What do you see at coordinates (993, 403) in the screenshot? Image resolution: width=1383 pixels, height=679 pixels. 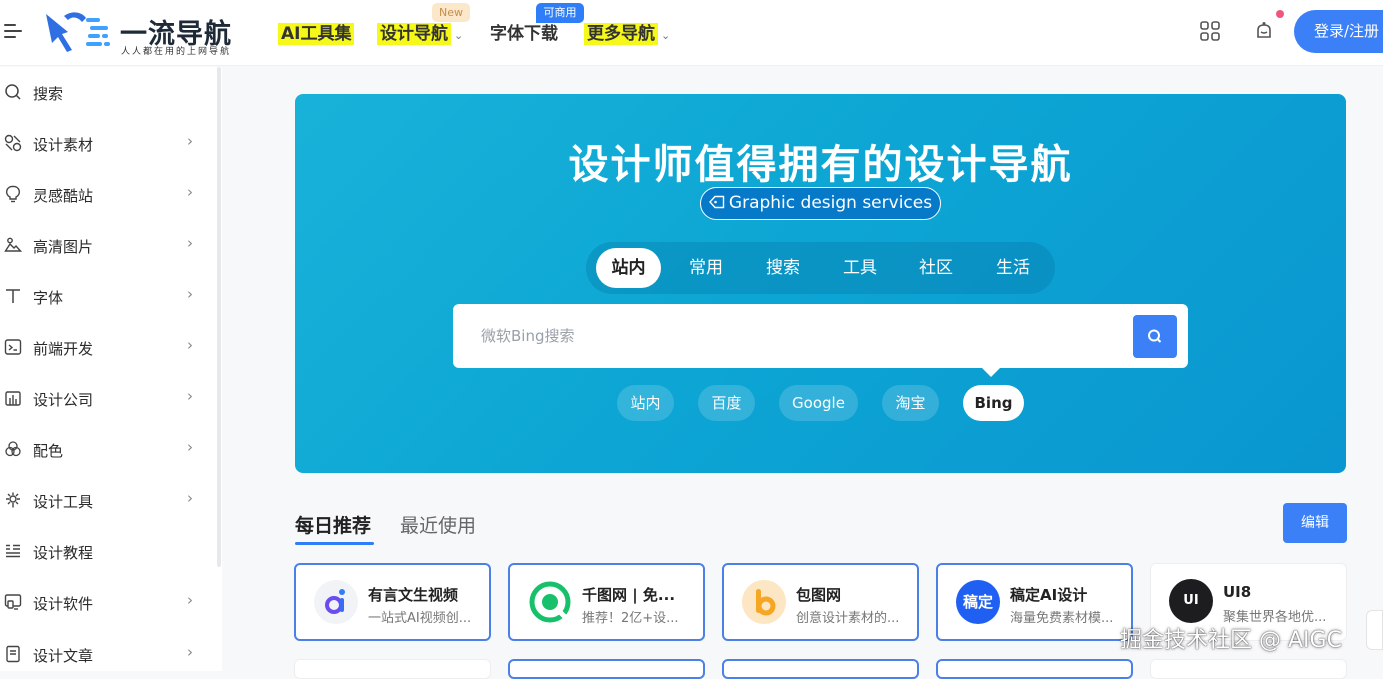 I see `engine-bing: Bing` at bounding box center [993, 403].